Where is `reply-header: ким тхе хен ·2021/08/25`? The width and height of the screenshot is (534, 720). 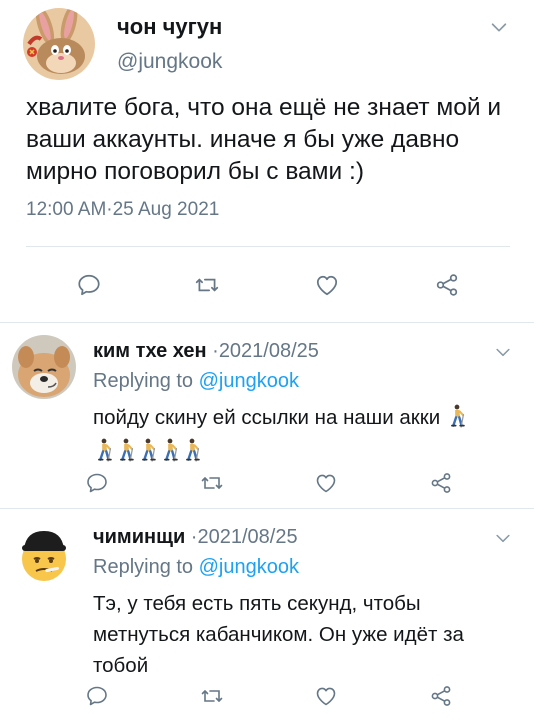
reply-header: ким тхе хен ·2021/08/25 is located at coordinates (206, 351).